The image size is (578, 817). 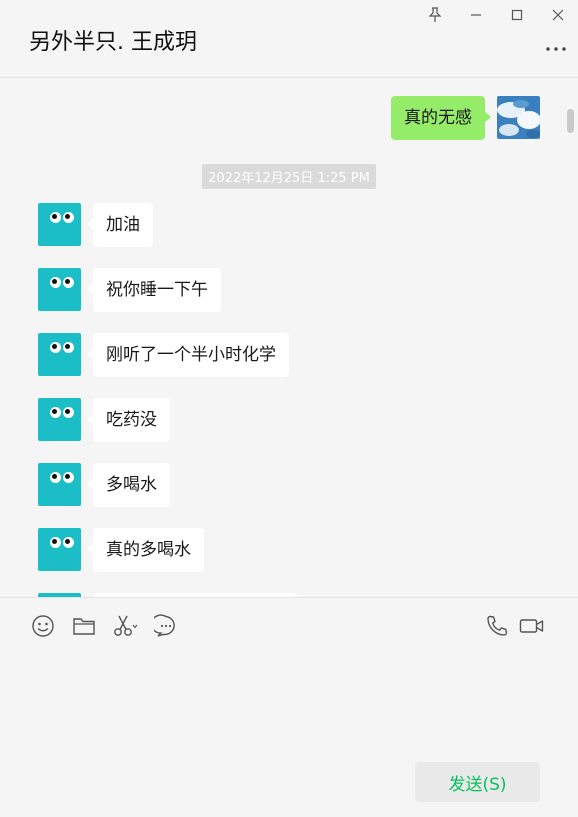 I want to click on message-row: 加油, so click(x=95, y=225).